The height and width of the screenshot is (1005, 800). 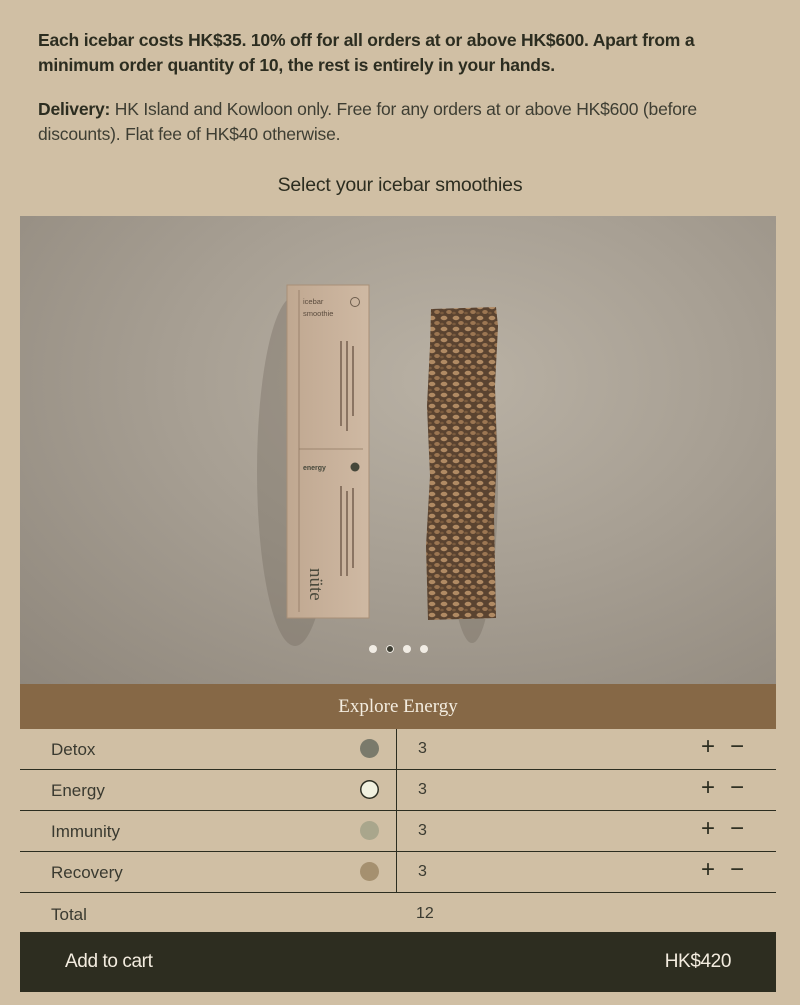 What do you see at coordinates (708, 829) in the screenshot?
I see `increase-immunity-button: +` at bounding box center [708, 829].